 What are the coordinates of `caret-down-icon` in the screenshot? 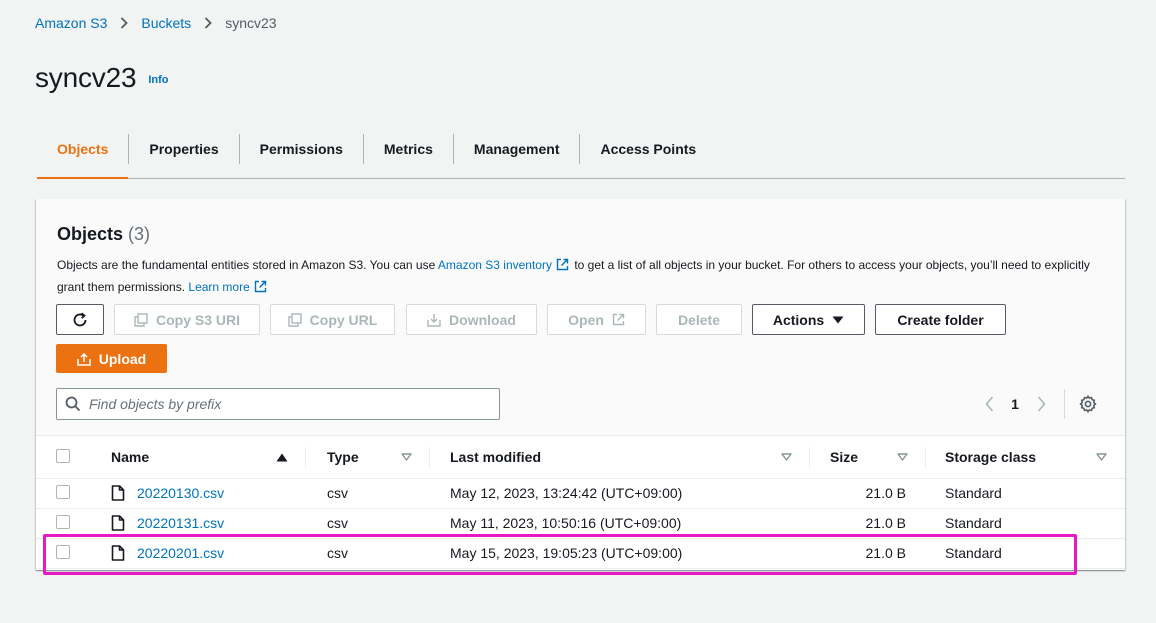 It's located at (838, 320).